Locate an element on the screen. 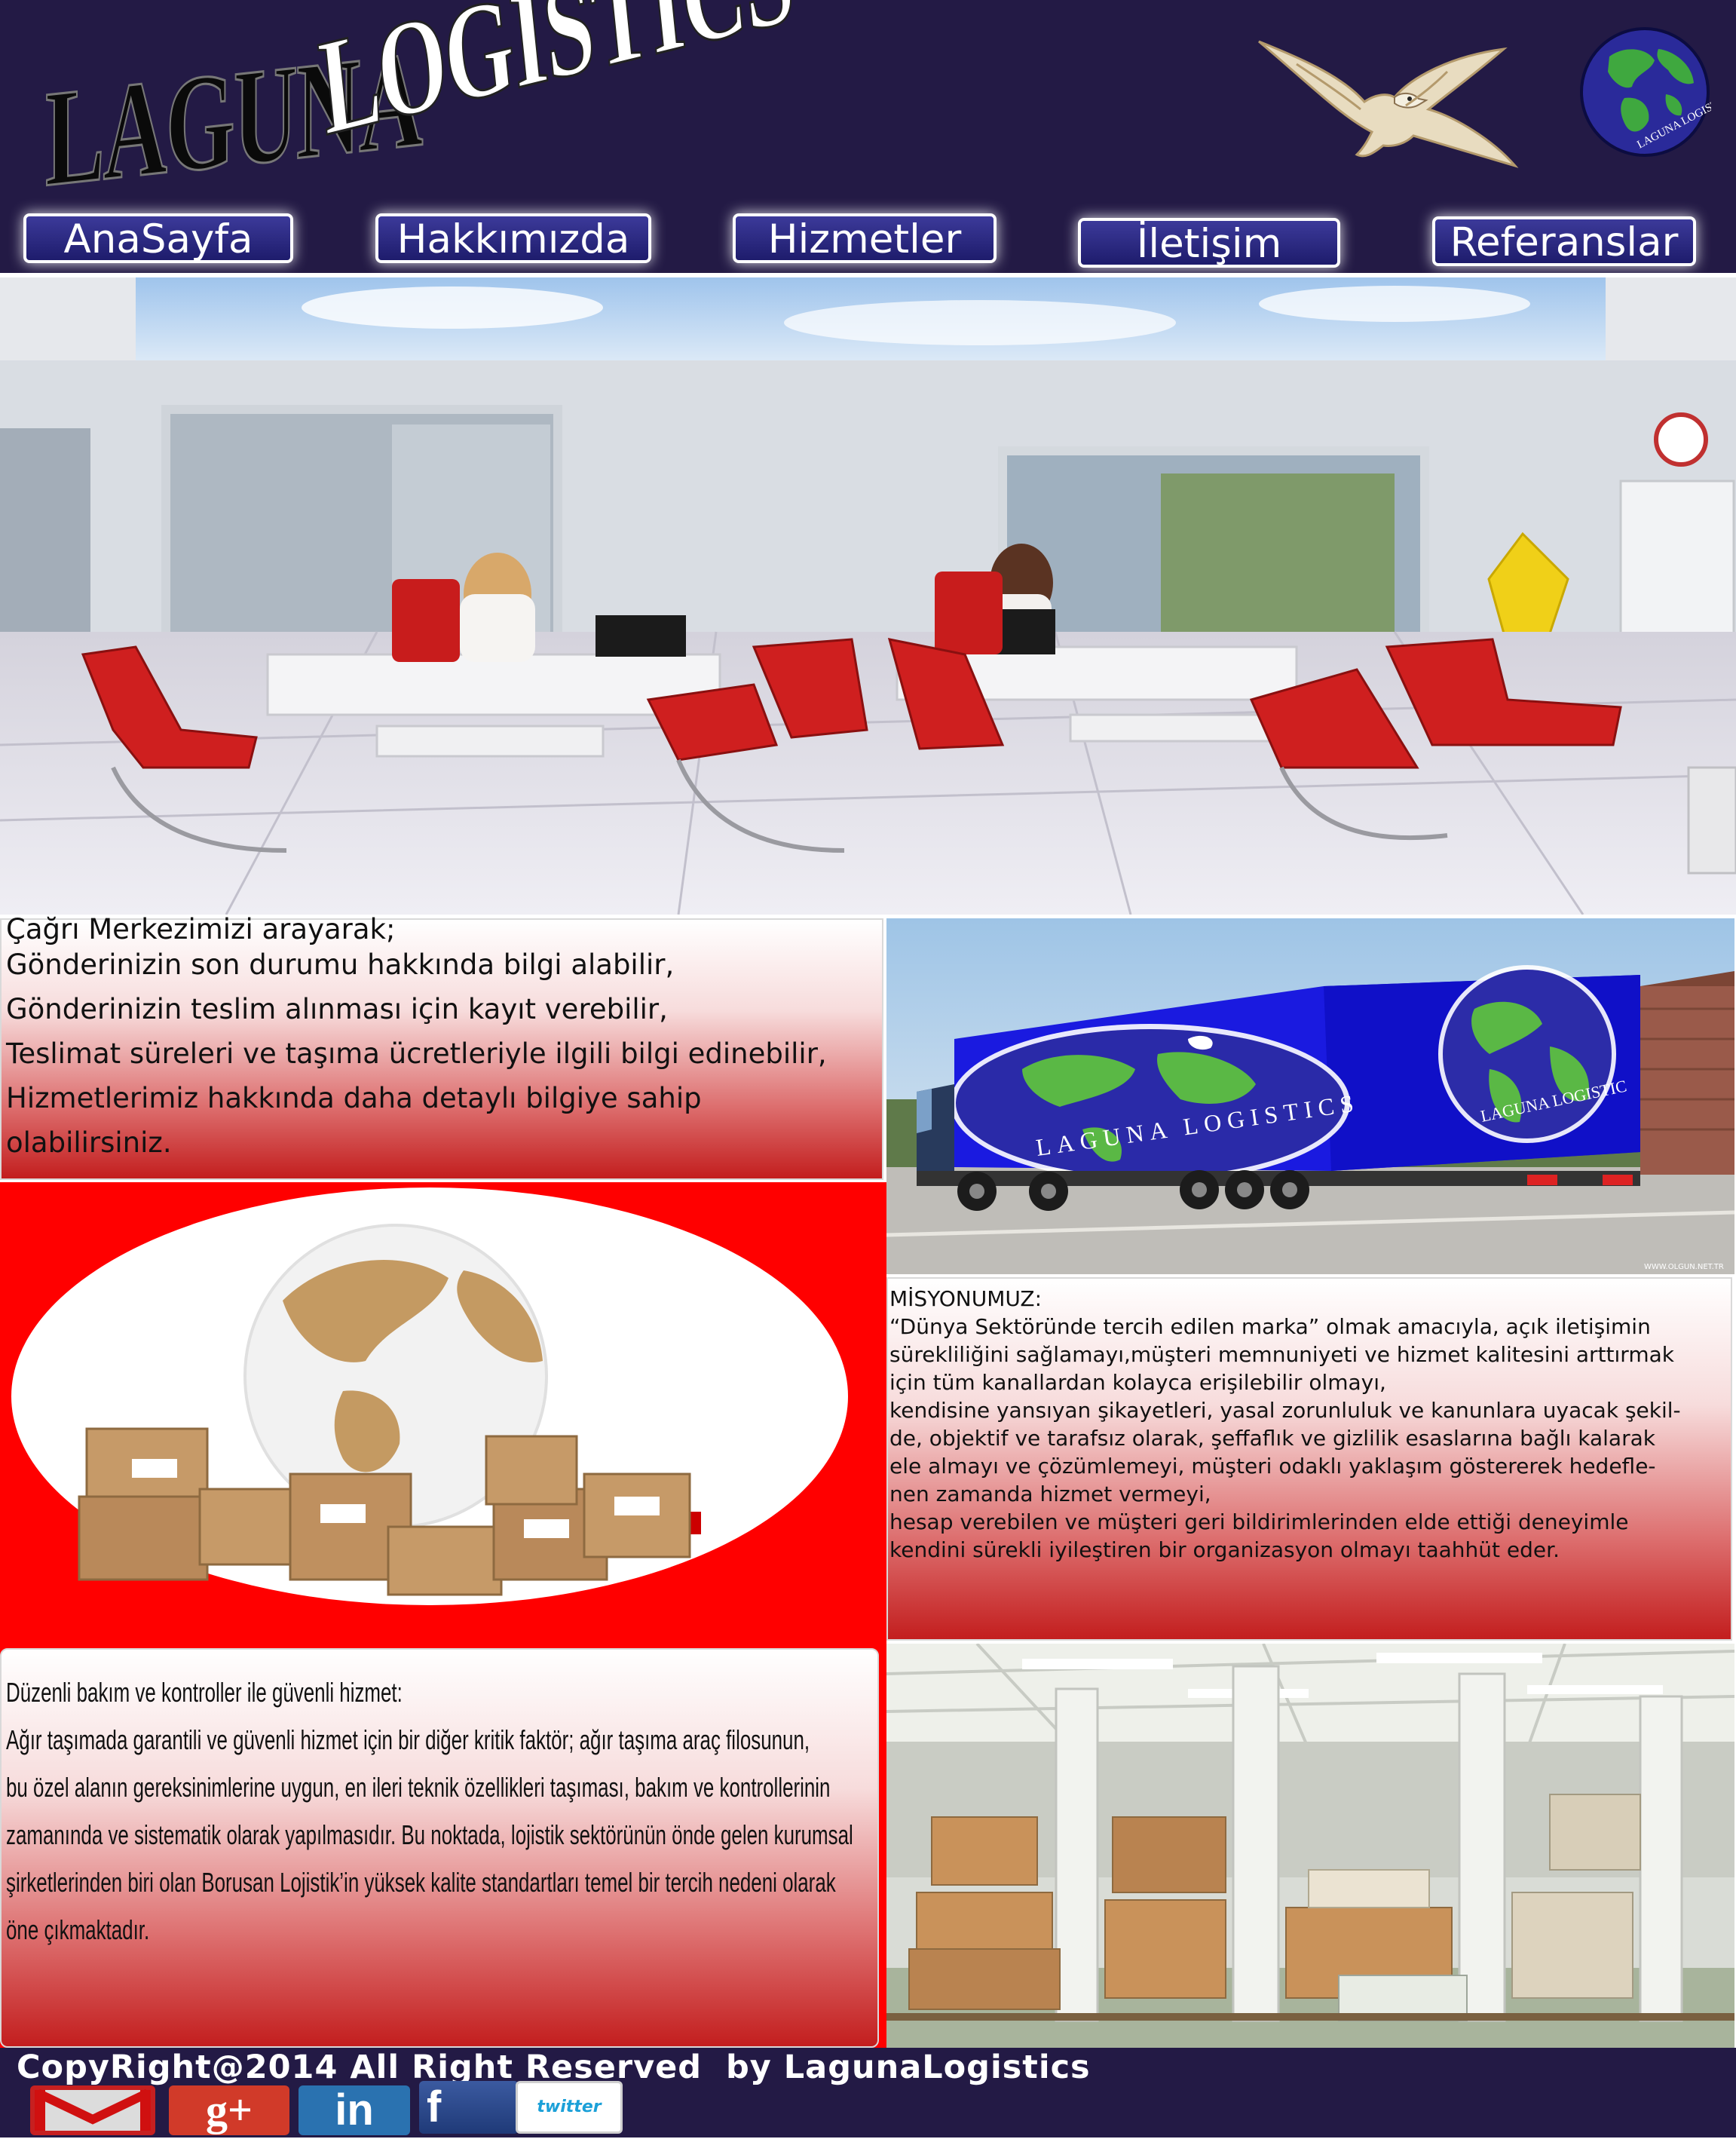  nav-hakkimizda: Hakkımızda is located at coordinates (513, 238).